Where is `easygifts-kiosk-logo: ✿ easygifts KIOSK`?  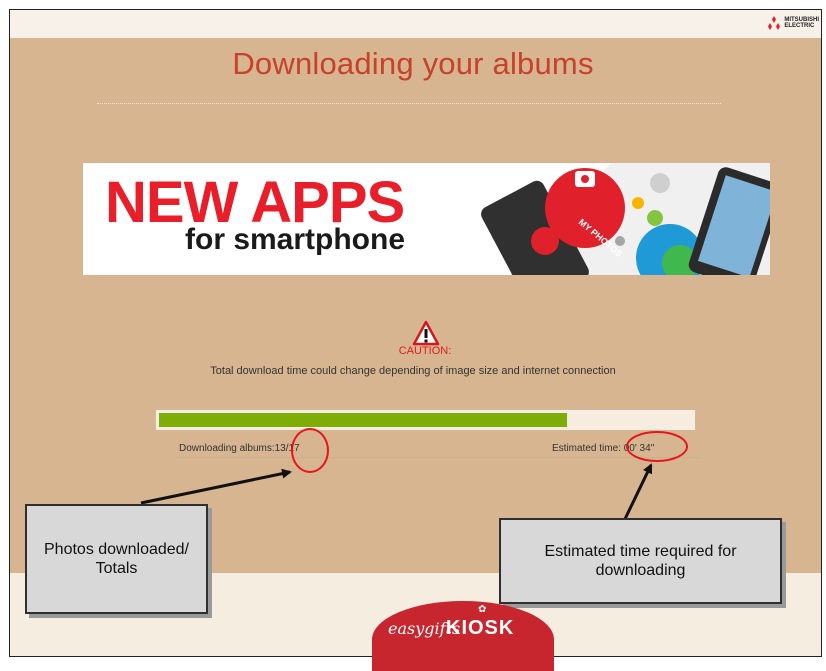 easygifts-kiosk-logo: ✿ easygifts KIOSK is located at coordinates (463, 636).